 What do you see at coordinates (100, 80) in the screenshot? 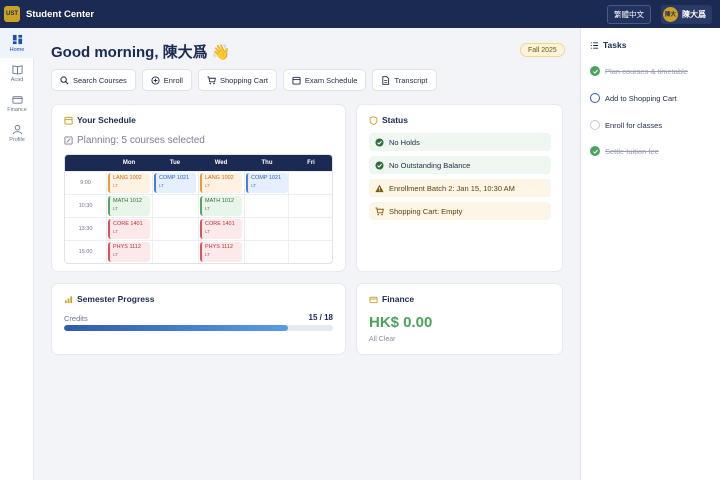
I see `action-label: Search Courses` at bounding box center [100, 80].